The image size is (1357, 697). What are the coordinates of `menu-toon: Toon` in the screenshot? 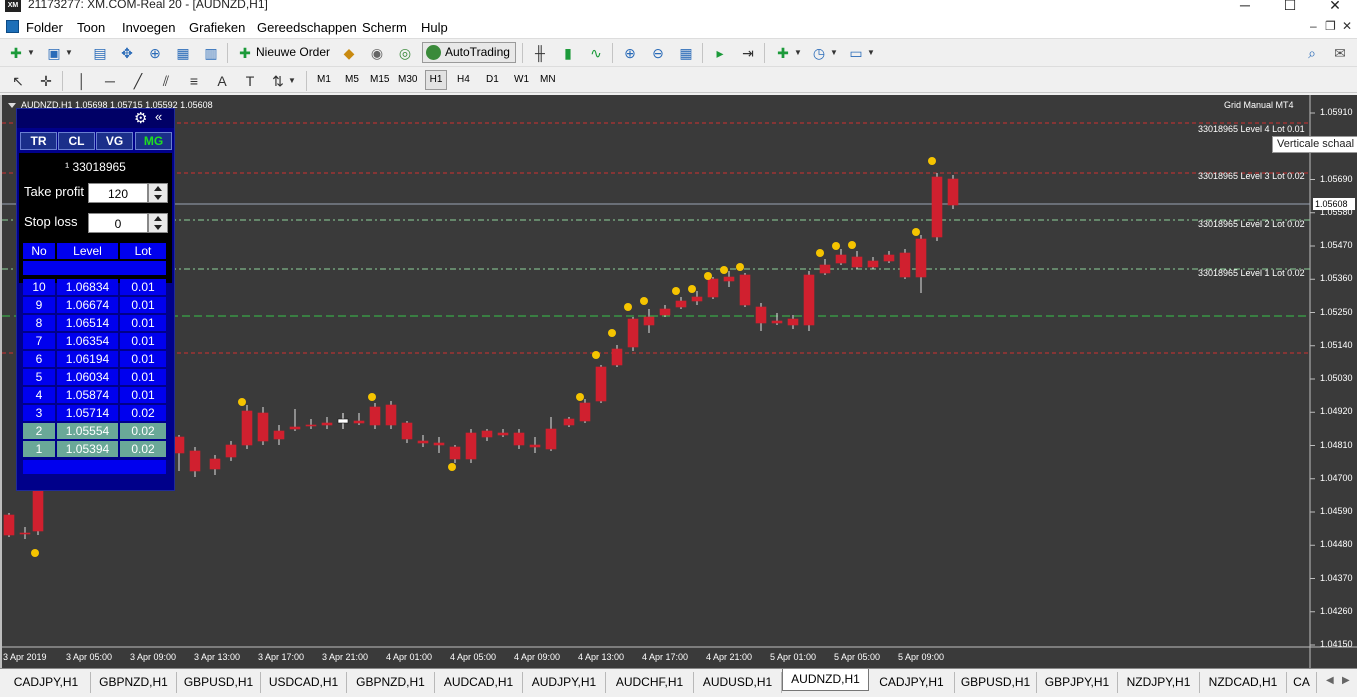 It's located at (91, 27).